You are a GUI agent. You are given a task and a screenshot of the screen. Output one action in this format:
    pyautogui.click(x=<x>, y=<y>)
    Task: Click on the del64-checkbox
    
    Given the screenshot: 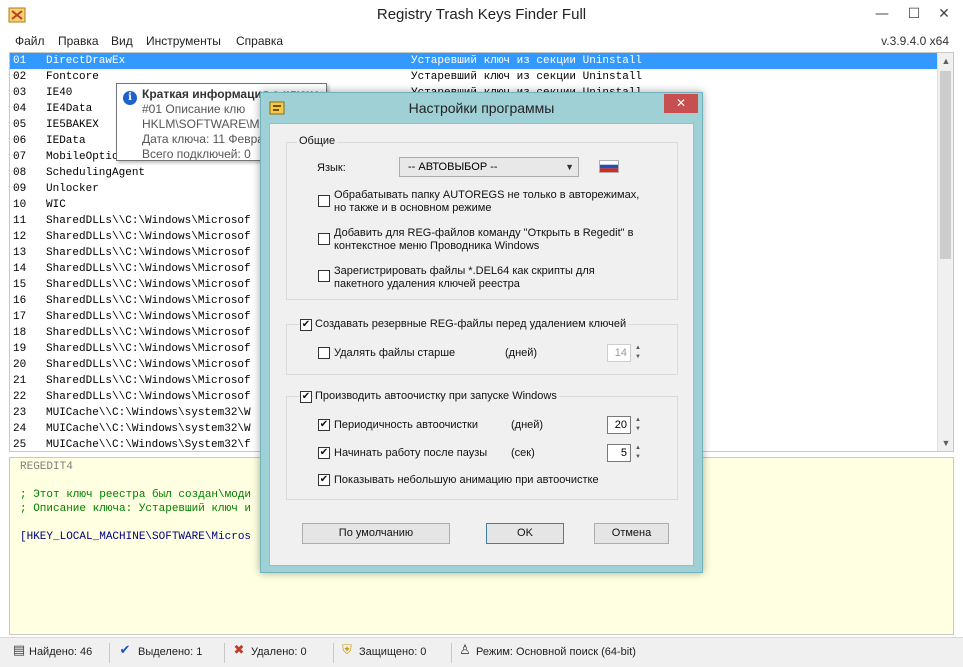 What is the action you would take?
    pyautogui.click(x=324, y=276)
    